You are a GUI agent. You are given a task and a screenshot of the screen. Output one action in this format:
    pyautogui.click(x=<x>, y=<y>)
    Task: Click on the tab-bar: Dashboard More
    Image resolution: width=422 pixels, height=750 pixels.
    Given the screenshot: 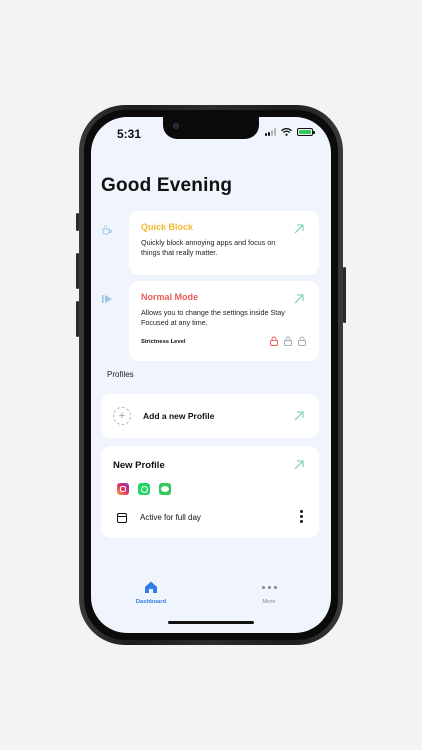 What is the action you would take?
    pyautogui.click(x=211, y=599)
    